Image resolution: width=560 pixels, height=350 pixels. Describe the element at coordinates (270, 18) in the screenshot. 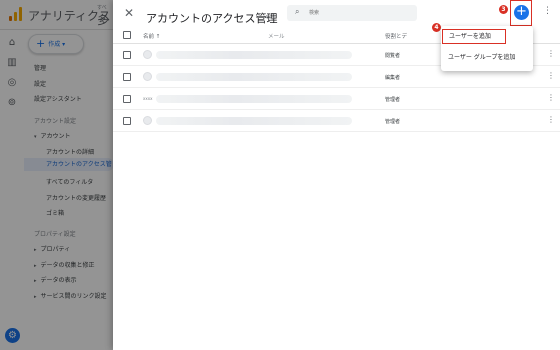

I see `row-count: 4 行` at that location.